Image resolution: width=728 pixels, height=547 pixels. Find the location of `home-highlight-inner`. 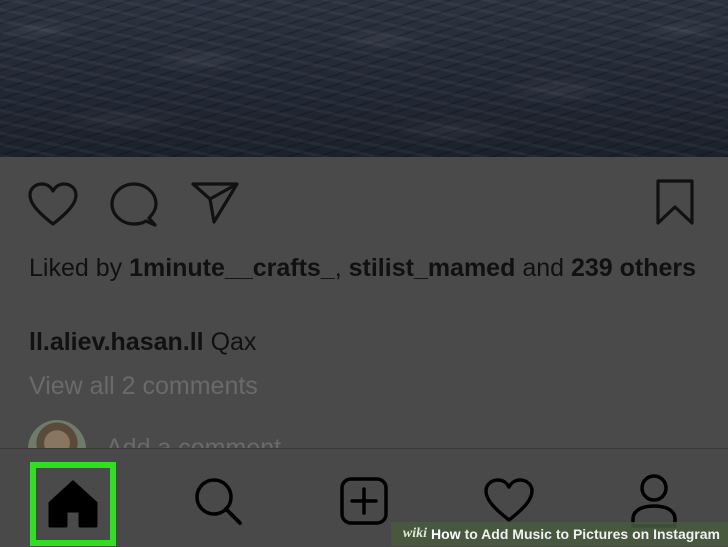

home-highlight-inner is located at coordinates (73, 504).